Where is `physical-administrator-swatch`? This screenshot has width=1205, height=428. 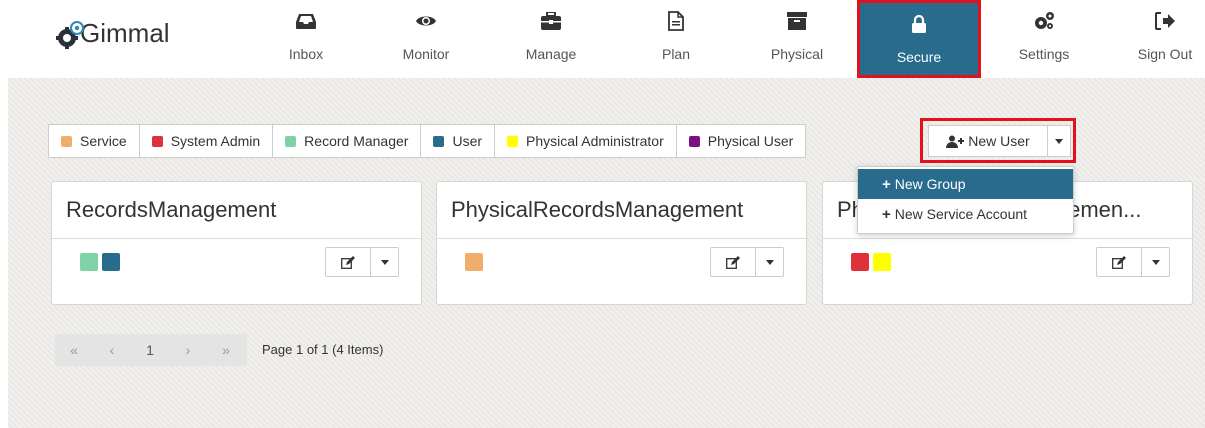
physical-administrator-swatch is located at coordinates (513, 141).